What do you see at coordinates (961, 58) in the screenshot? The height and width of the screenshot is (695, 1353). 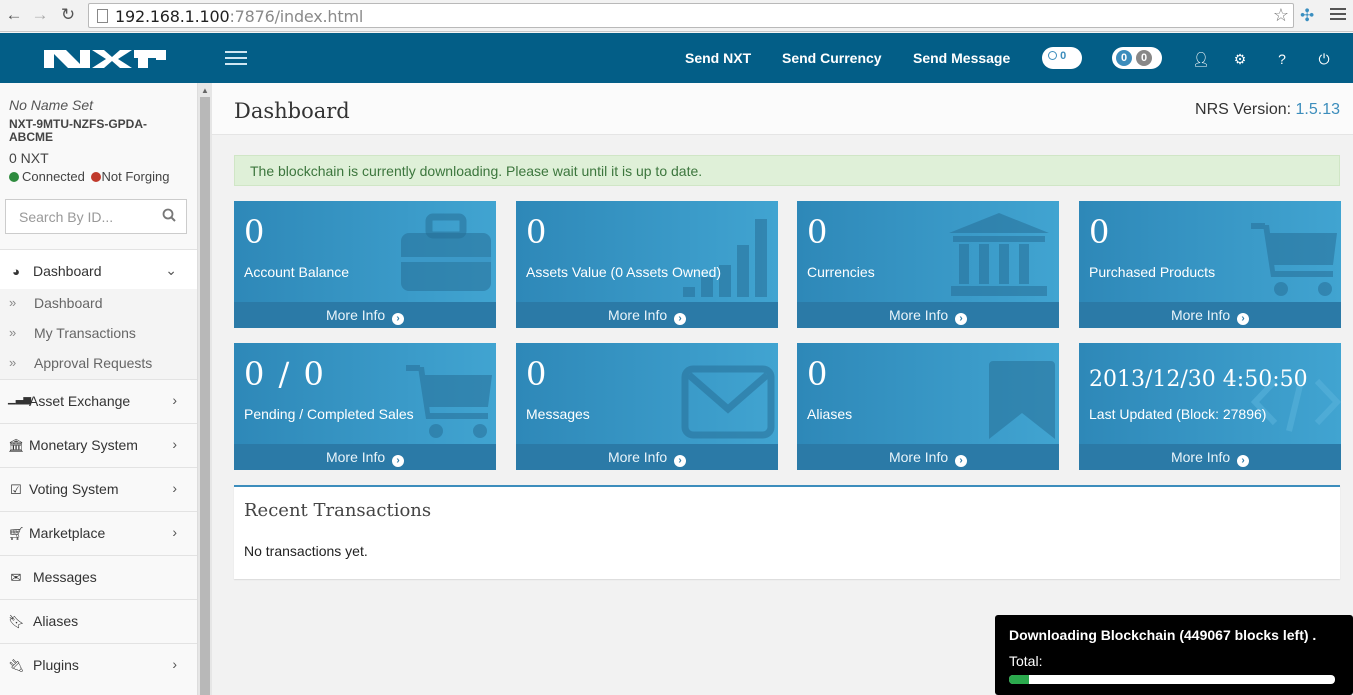 I see `send-message-link: Send Message` at bounding box center [961, 58].